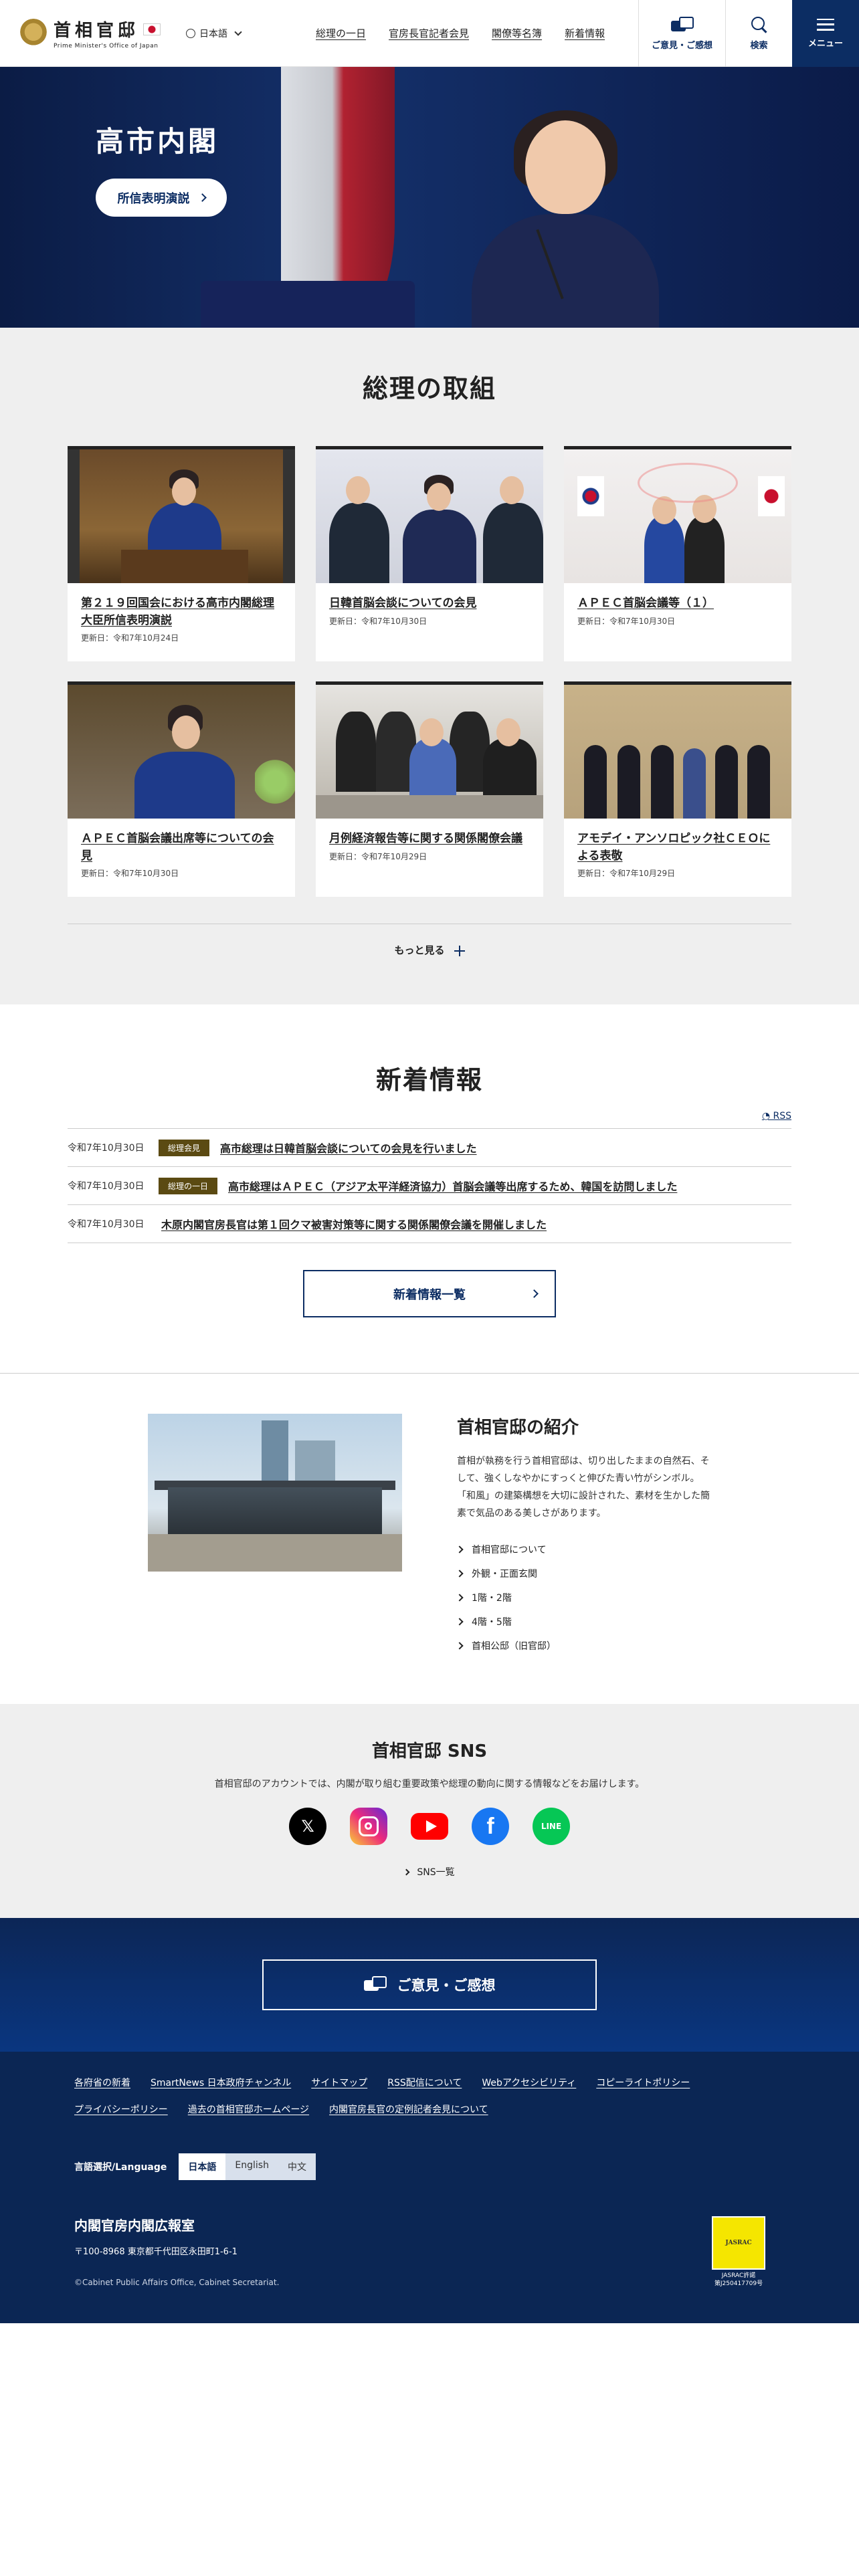 The width and height of the screenshot is (859, 2576). What do you see at coordinates (426, 838) in the screenshot?
I see `card-title: 月例経済報告等に関する関係閣僚会議` at bounding box center [426, 838].